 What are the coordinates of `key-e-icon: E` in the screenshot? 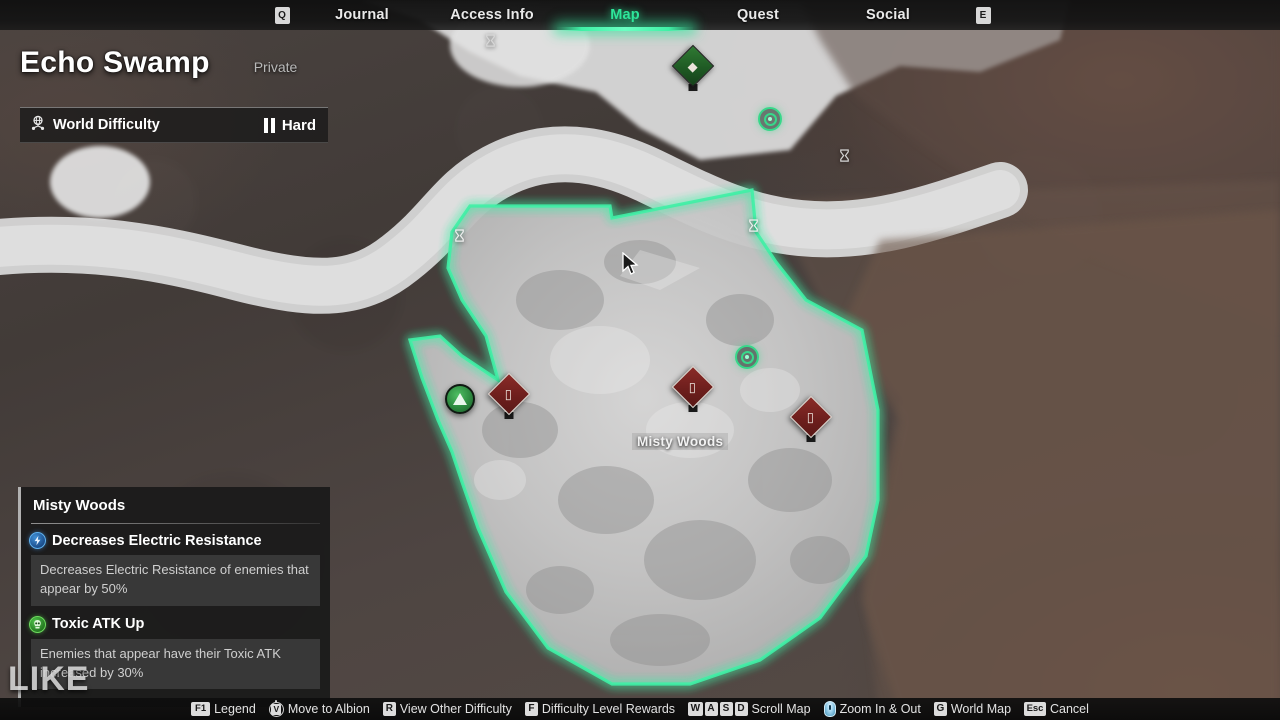 It's located at (983, 15).